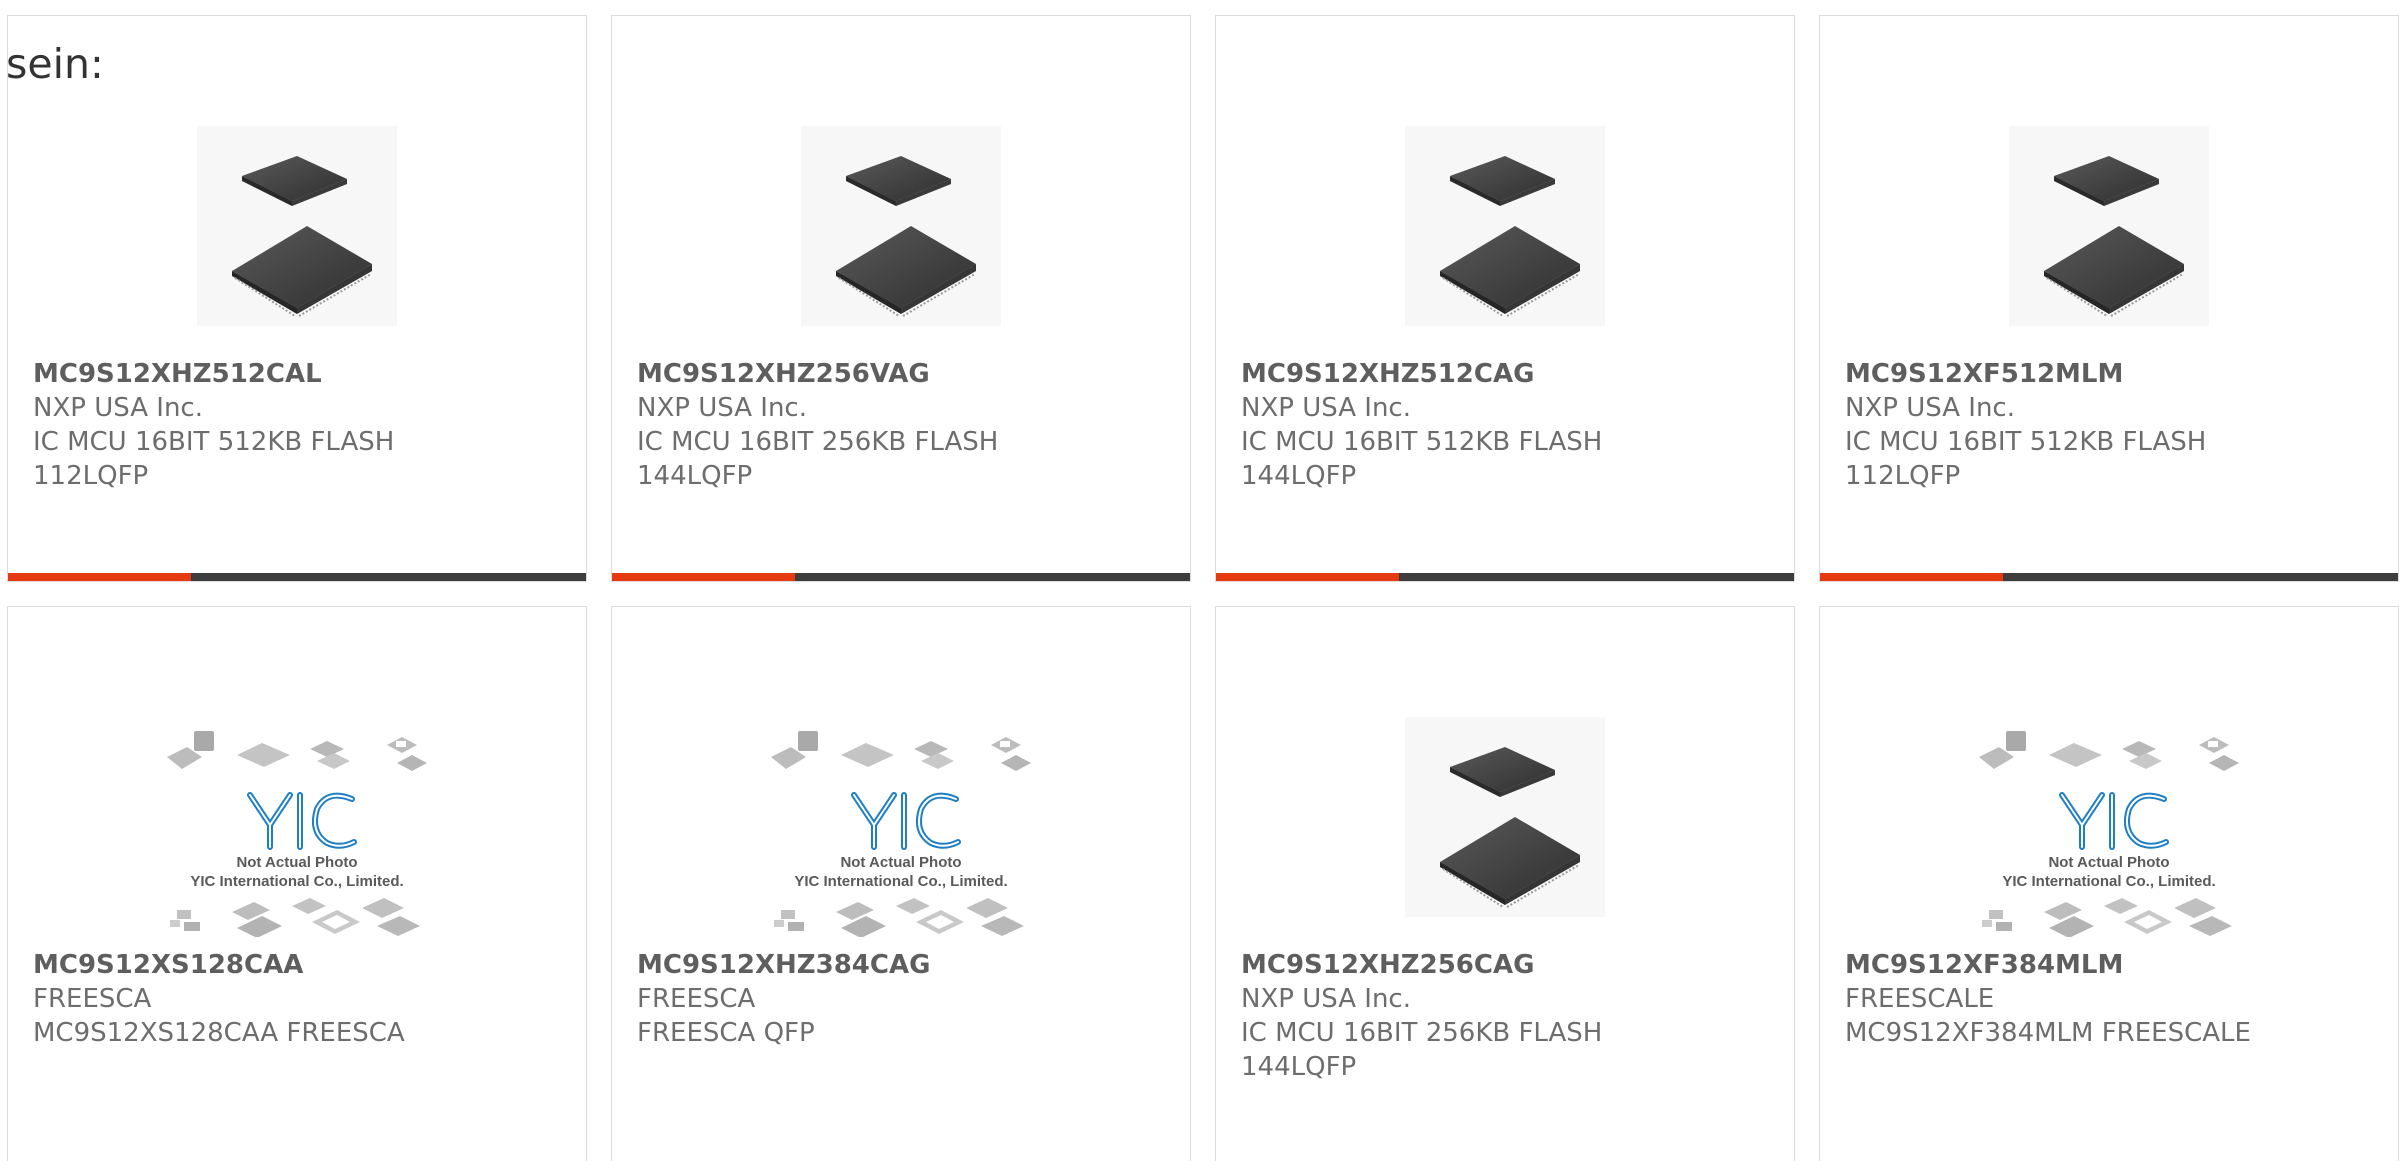 The width and height of the screenshot is (2400, 1161). I want to click on description: FREESCA QFP, so click(726, 1033).